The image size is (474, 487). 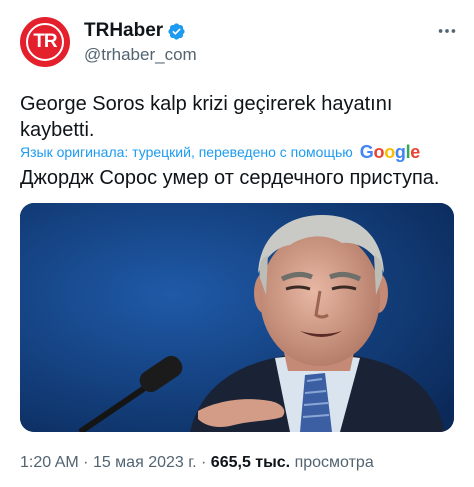 I want to click on more-dots-icon, so click(x=447, y=31).